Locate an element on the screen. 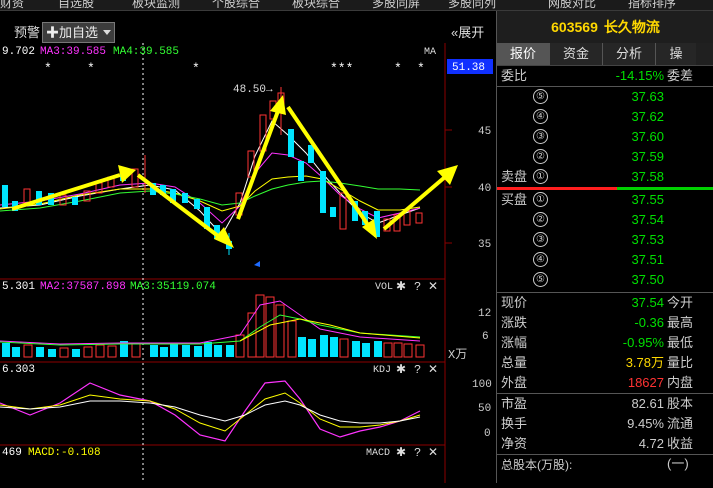 The height and width of the screenshot is (488, 713). stat-value: 82.61 is located at coordinates (647, 403).